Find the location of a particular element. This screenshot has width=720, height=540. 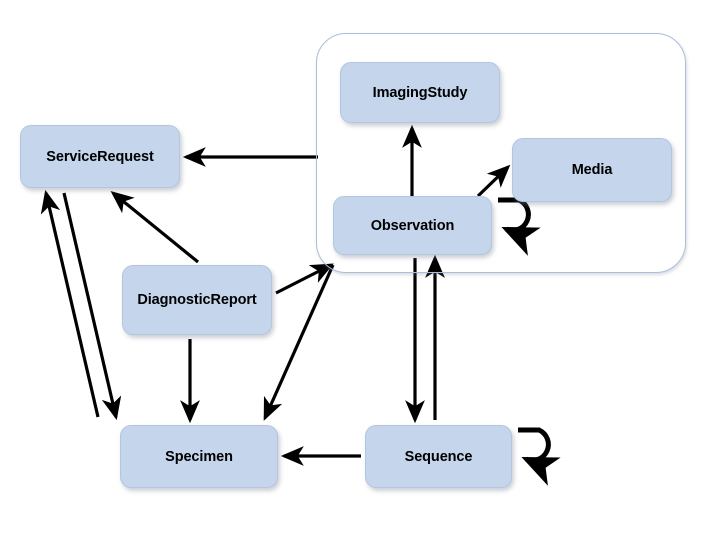

node-service-request: ServiceRequest is located at coordinates (100, 156).